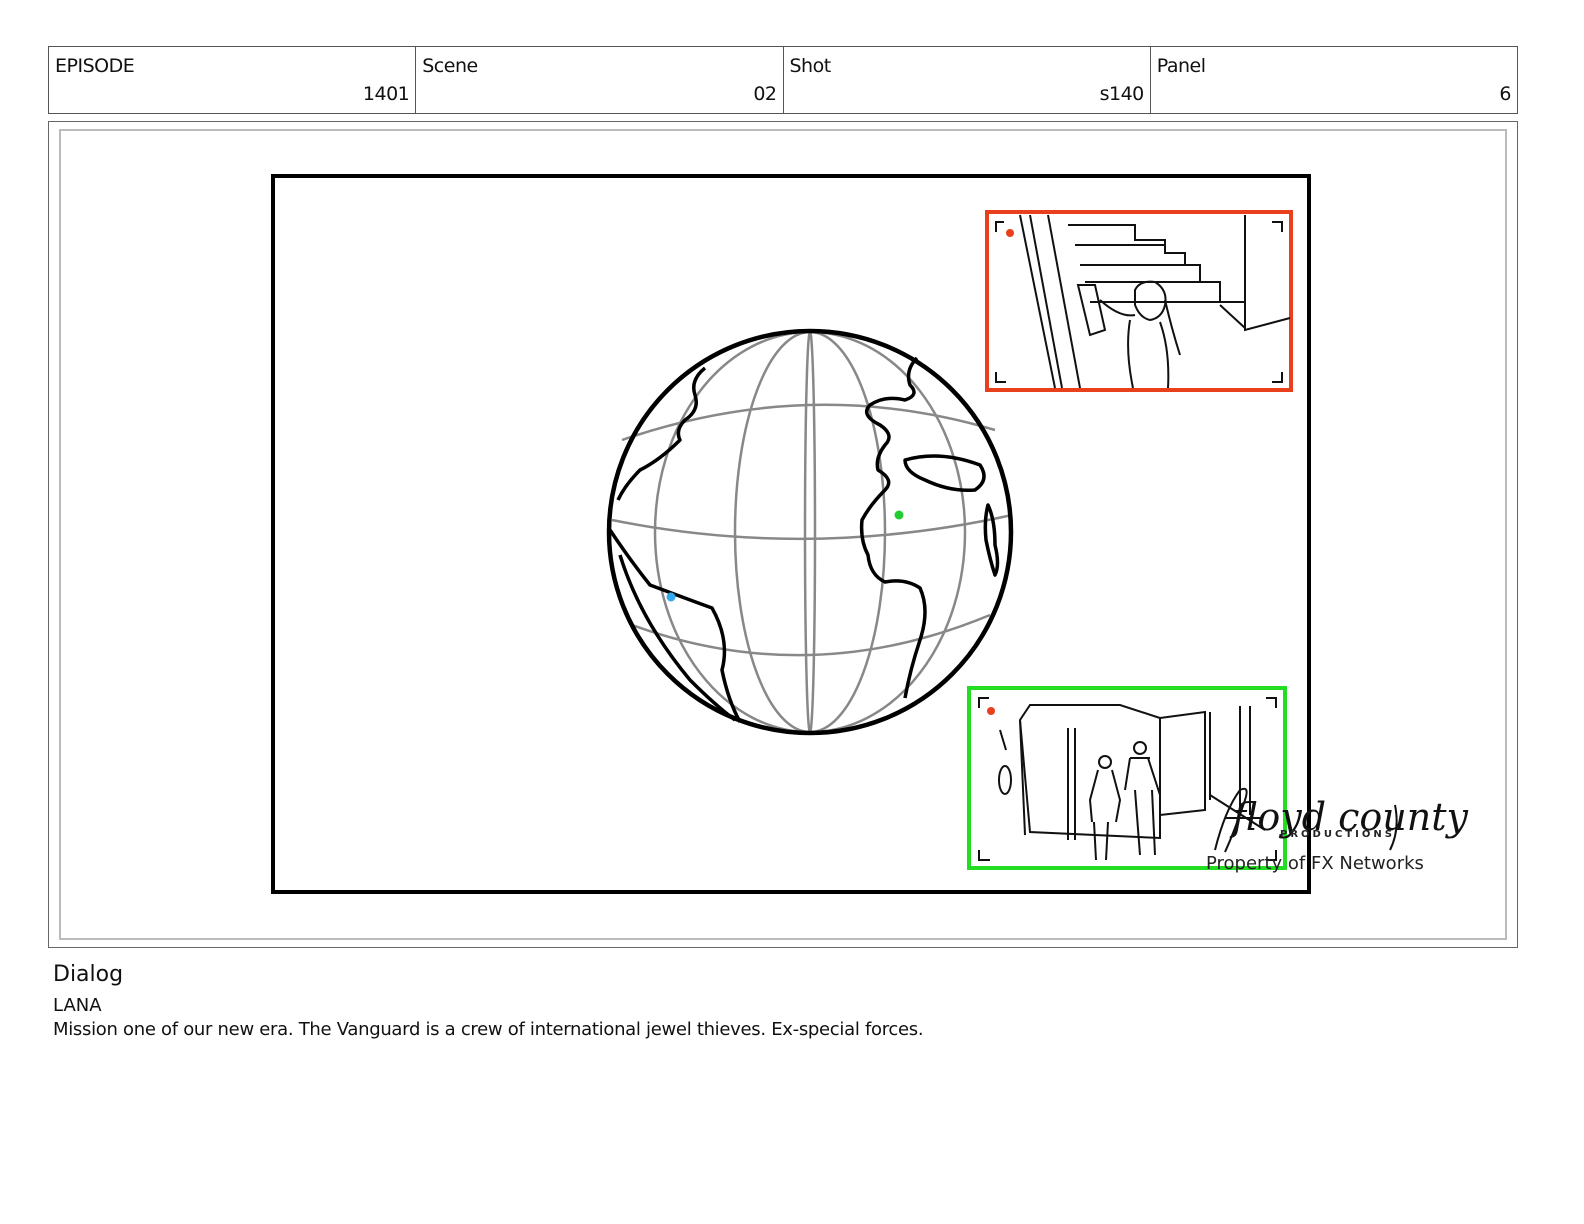  Describe the element at coordinates (1010, 233) in the screenshot. I see `marker-red-top` at that location.